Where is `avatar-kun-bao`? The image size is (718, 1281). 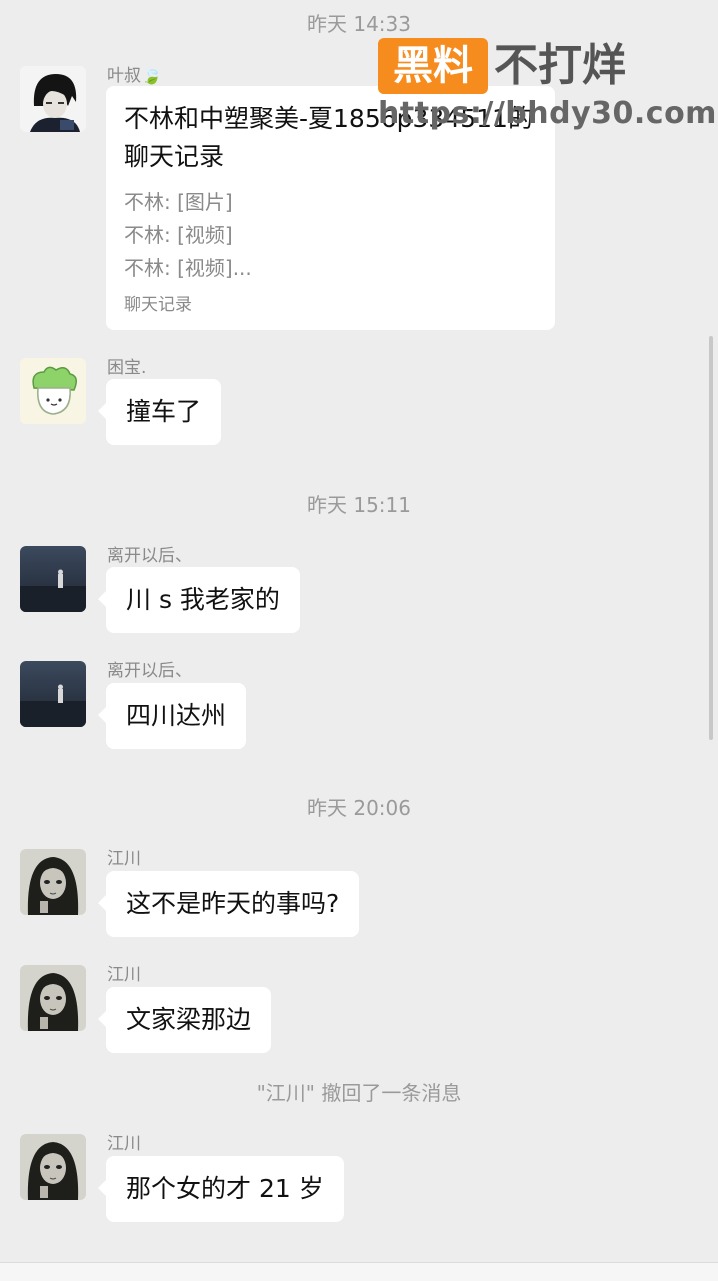 avatar-kun-bao is located at coordinates (53, 391).